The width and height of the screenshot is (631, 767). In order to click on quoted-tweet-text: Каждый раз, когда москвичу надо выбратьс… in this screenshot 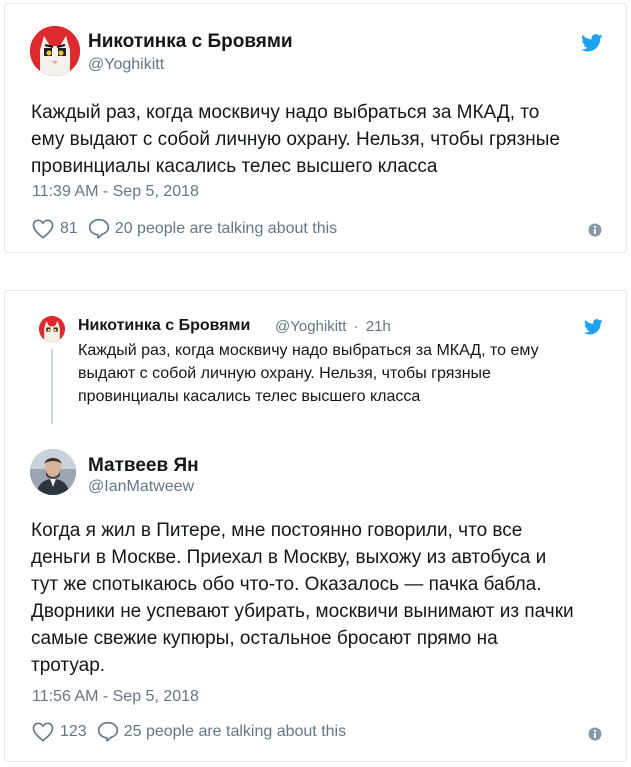, I will do `click(308, 373)`.